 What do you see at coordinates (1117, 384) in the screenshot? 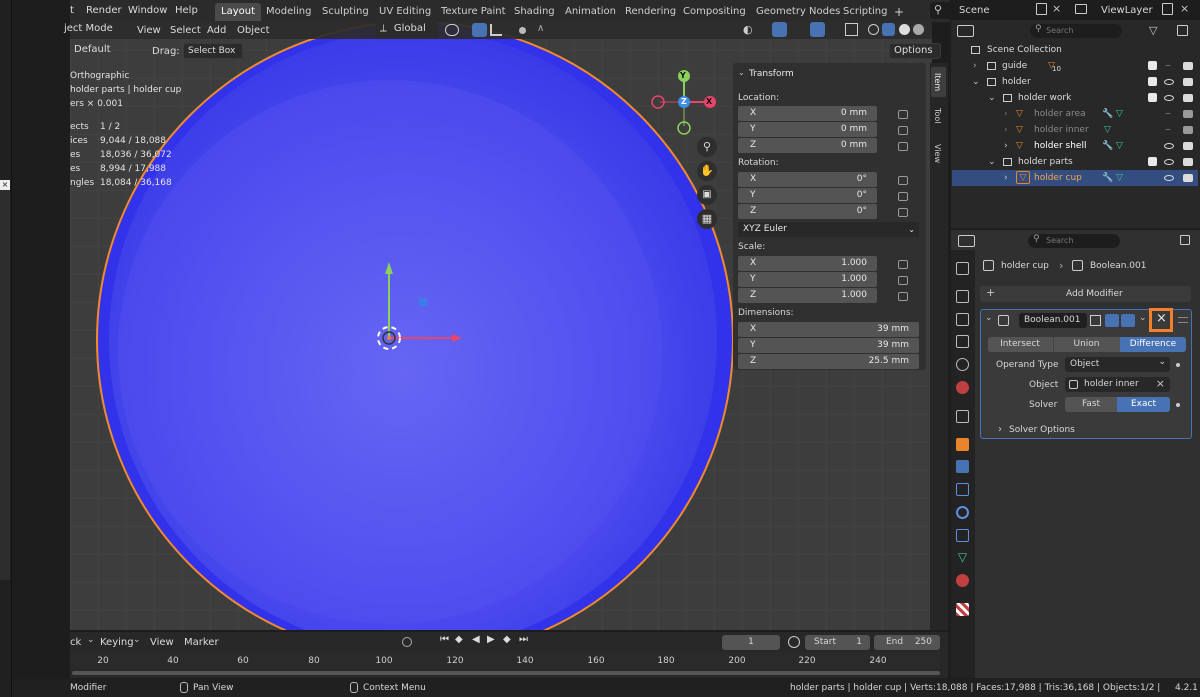
I see `object-field: holder inner ×` at bounding box center [1117, 384].